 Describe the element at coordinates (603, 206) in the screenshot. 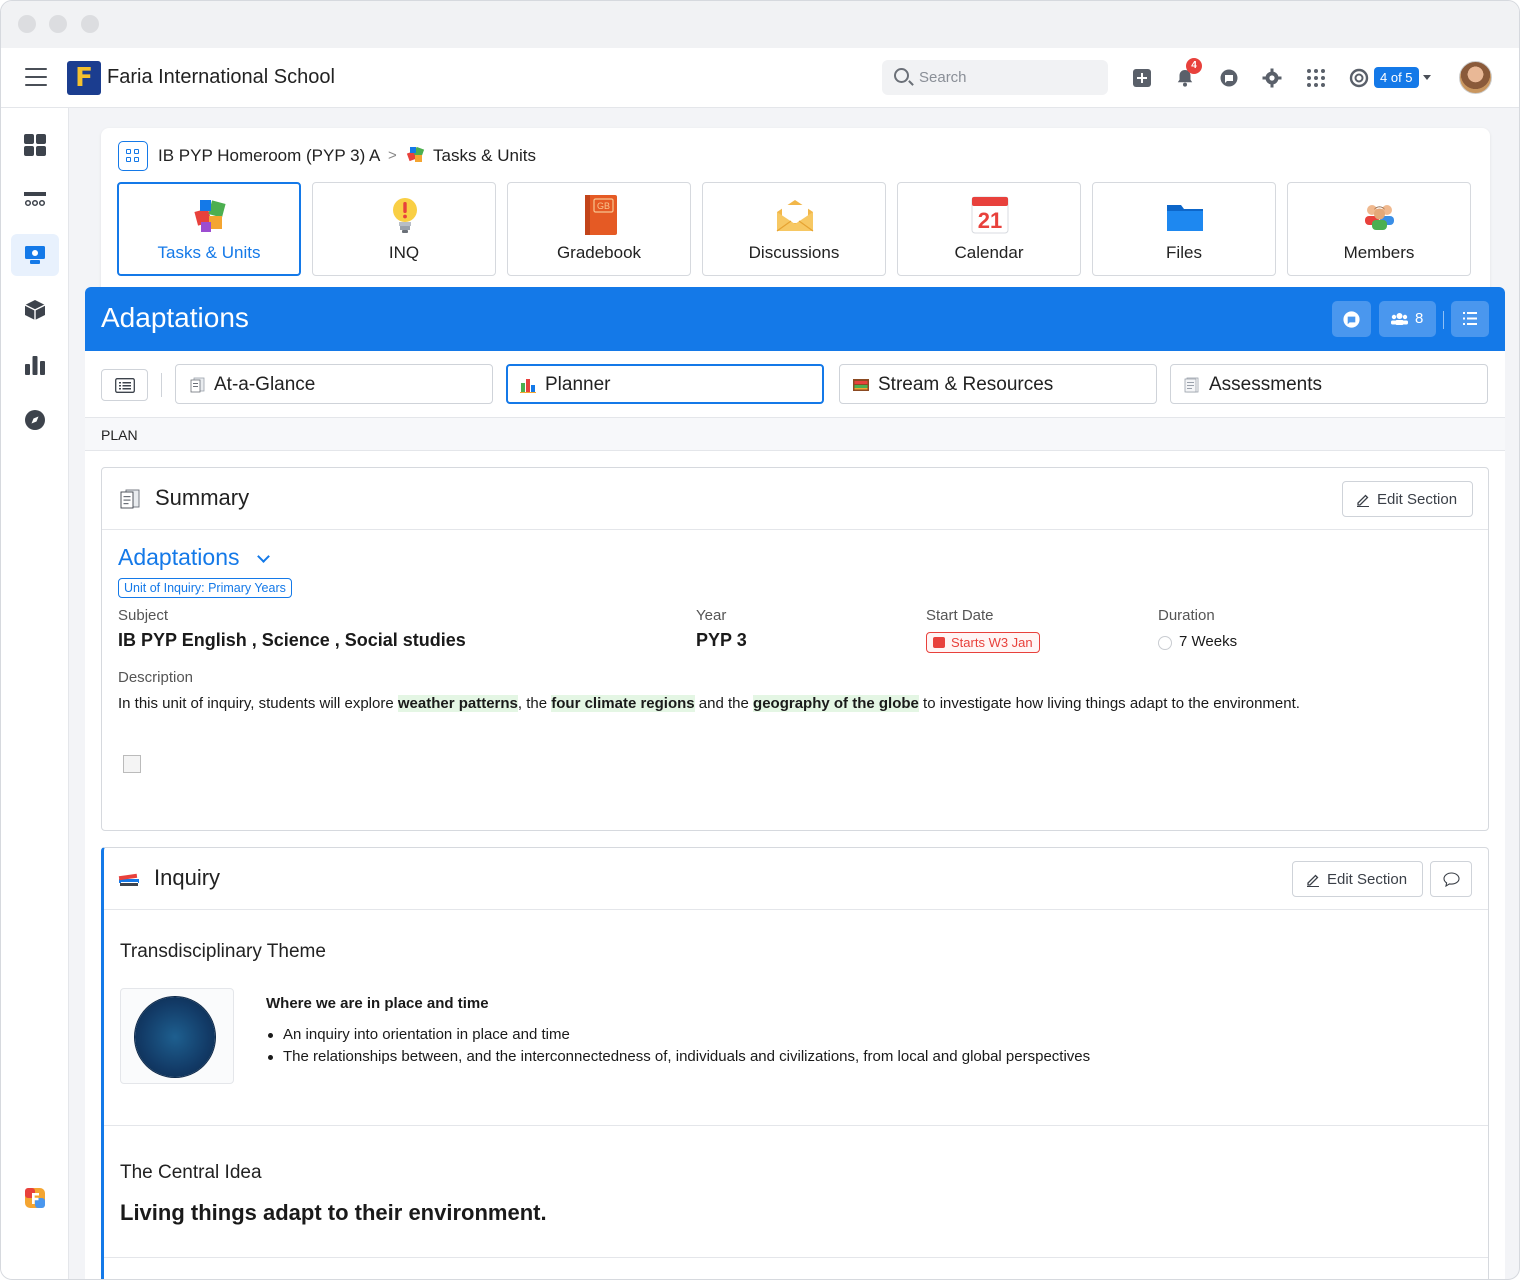

I see `gradebook-icon-text: GB` at that location.